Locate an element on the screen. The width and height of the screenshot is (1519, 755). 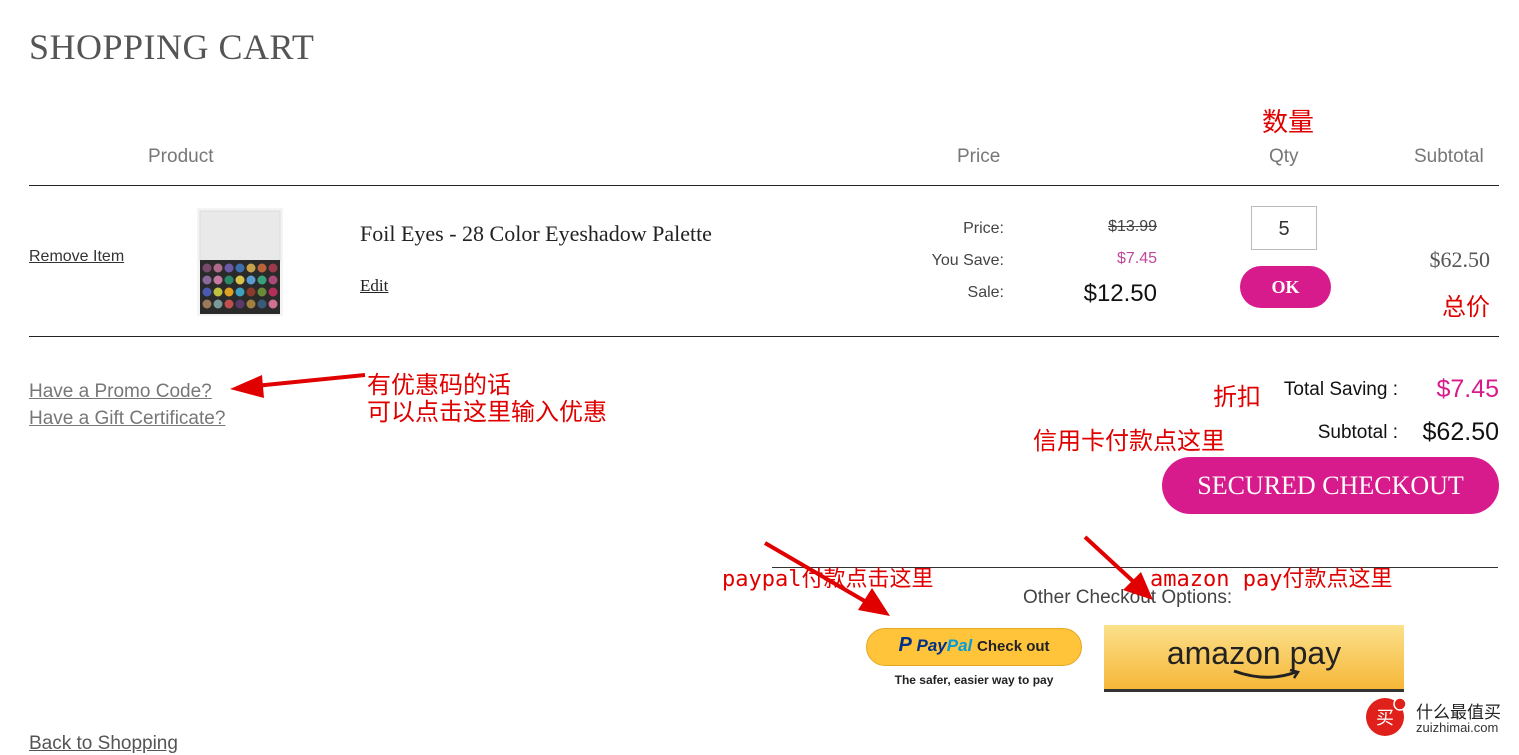
arrow-to-promo-icon is located at coordinates (310, 380).